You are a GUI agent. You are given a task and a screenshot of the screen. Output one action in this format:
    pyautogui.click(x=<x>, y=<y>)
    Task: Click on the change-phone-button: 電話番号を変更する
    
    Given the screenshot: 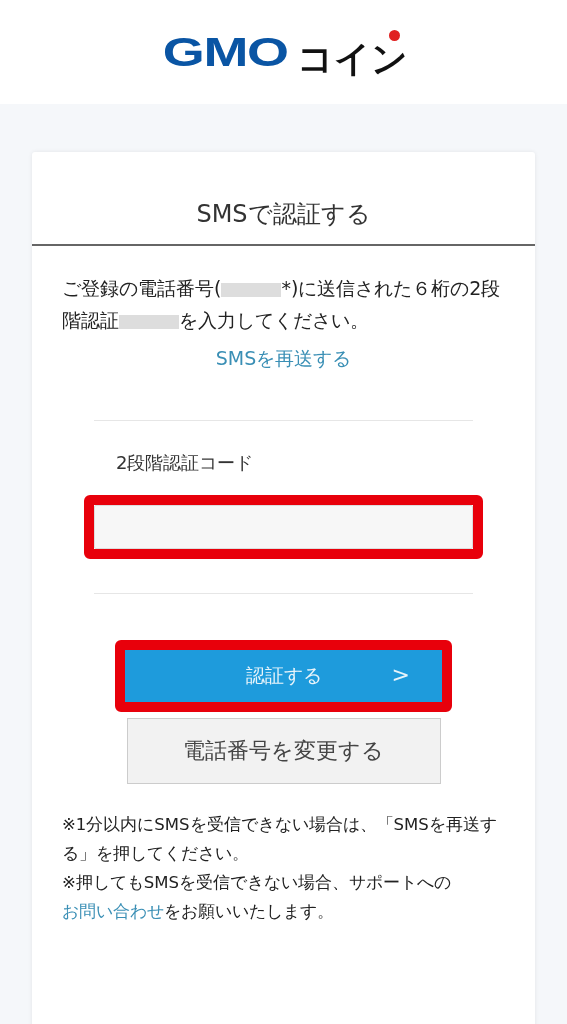 What is the action you would take?
    pyautogui.click(x=283, y=751)
    